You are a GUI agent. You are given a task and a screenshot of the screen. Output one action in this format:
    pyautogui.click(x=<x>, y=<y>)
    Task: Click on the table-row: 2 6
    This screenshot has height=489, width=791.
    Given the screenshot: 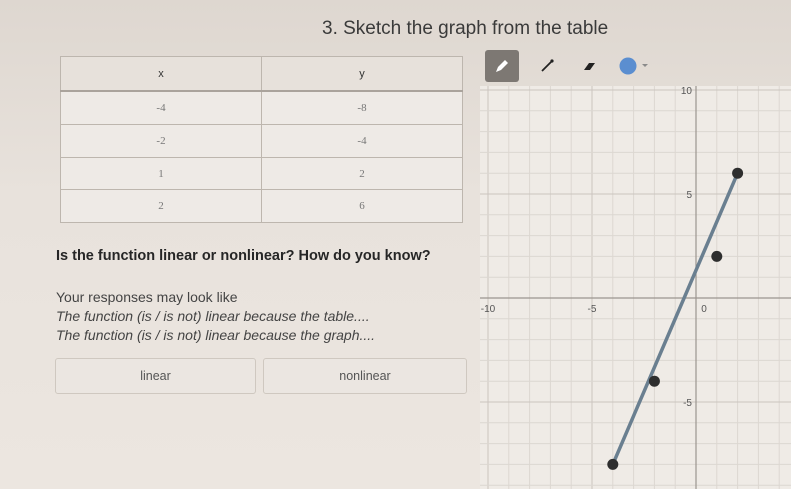 What is the action you would take?
    pyautogui.click(x=261, y=206)
    